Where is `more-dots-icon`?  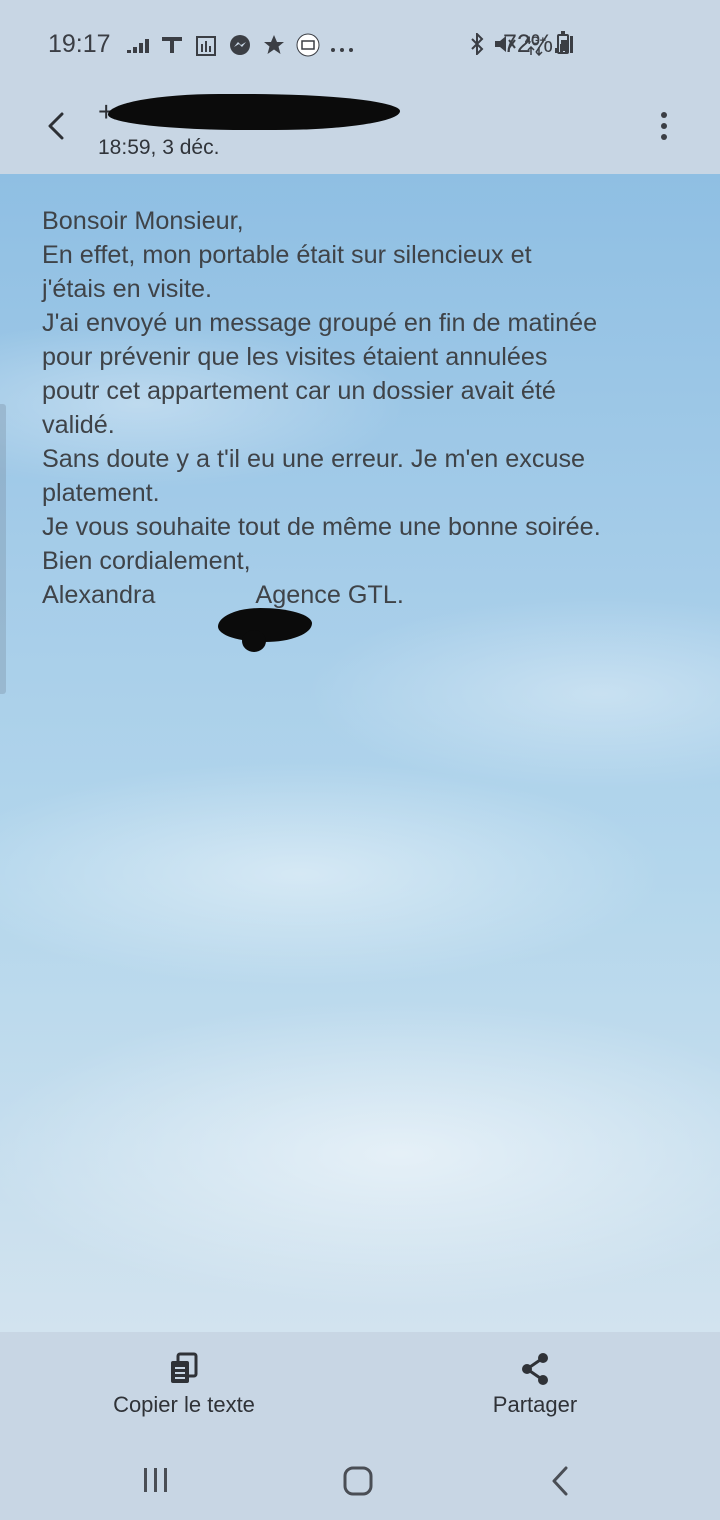
more-dots-icon is located at coordinates (342, 48).